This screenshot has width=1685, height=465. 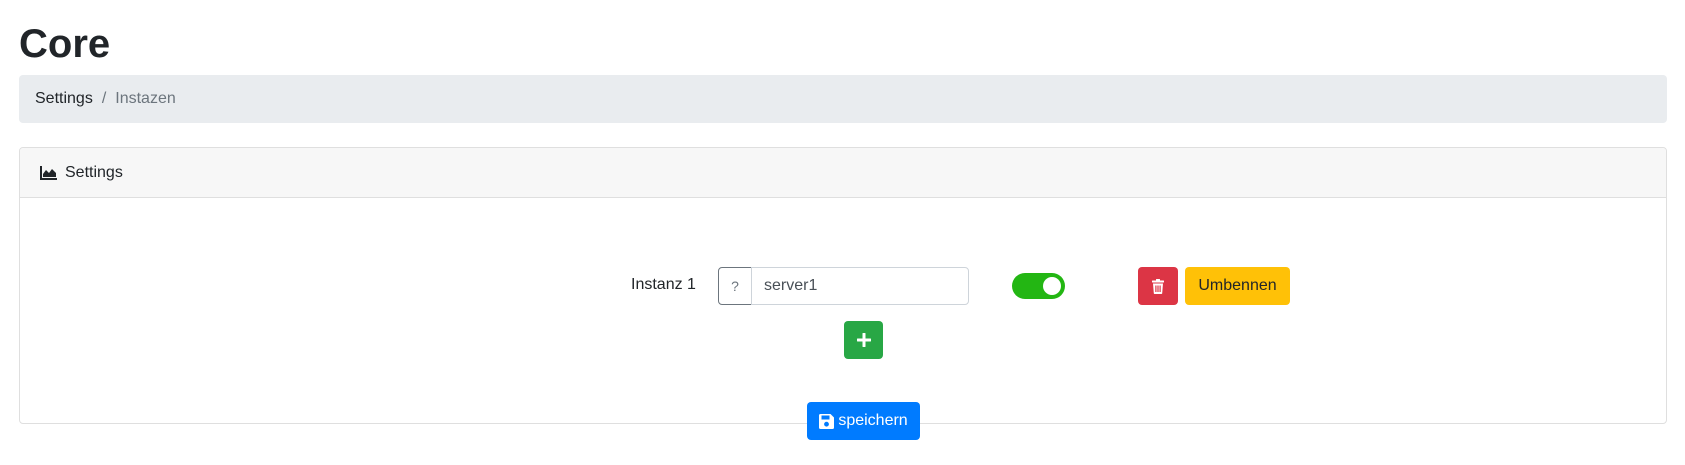 I want to click on toggle-knob, so click(x=1052, y=286).